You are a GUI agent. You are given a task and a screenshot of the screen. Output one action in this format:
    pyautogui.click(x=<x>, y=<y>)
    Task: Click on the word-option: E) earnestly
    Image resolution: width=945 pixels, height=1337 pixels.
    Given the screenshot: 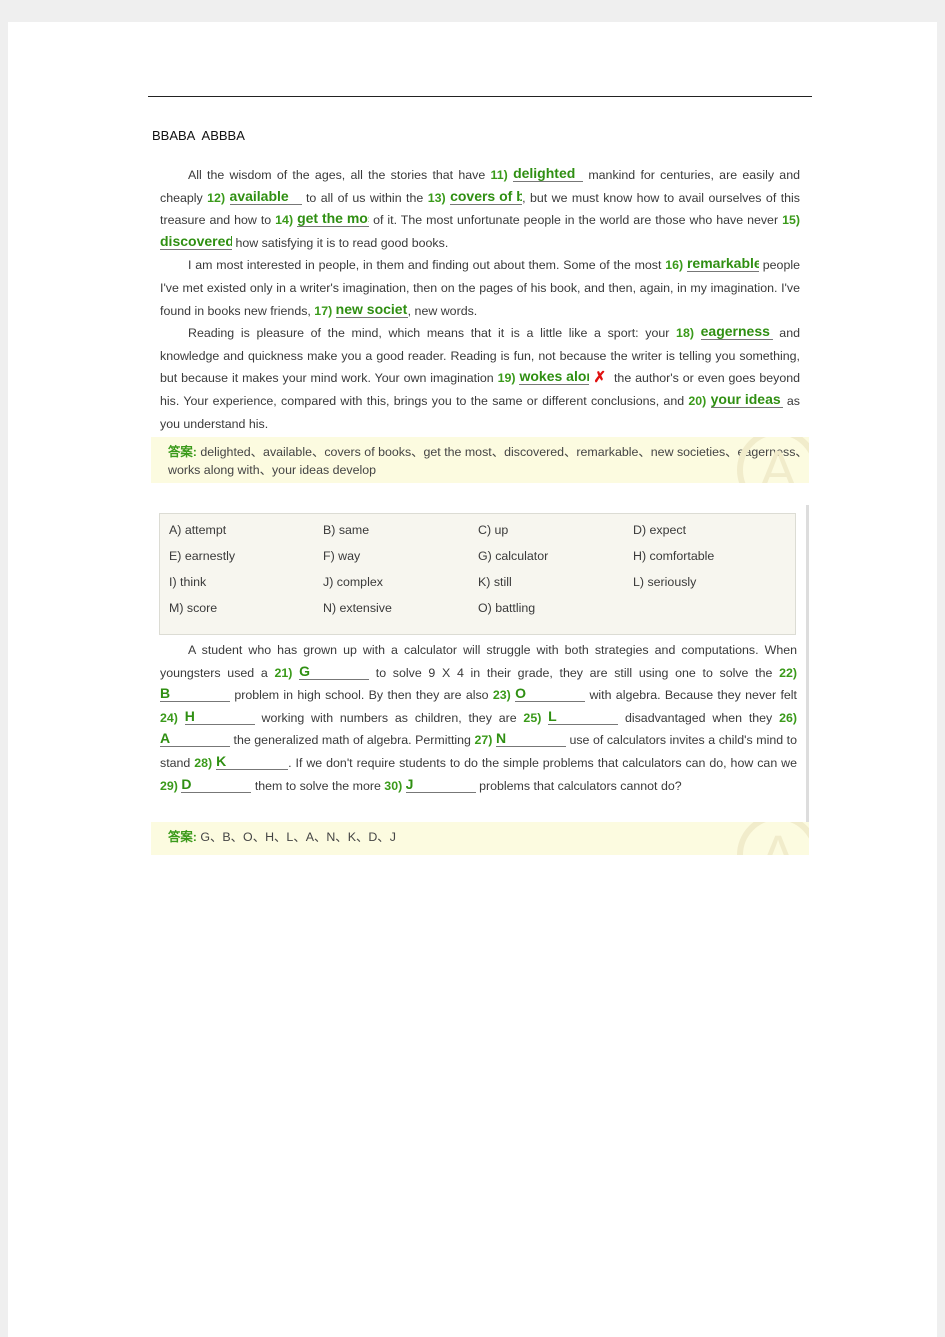 What is the action you would take?
    pyautogui.click(x=202, y=556)
    